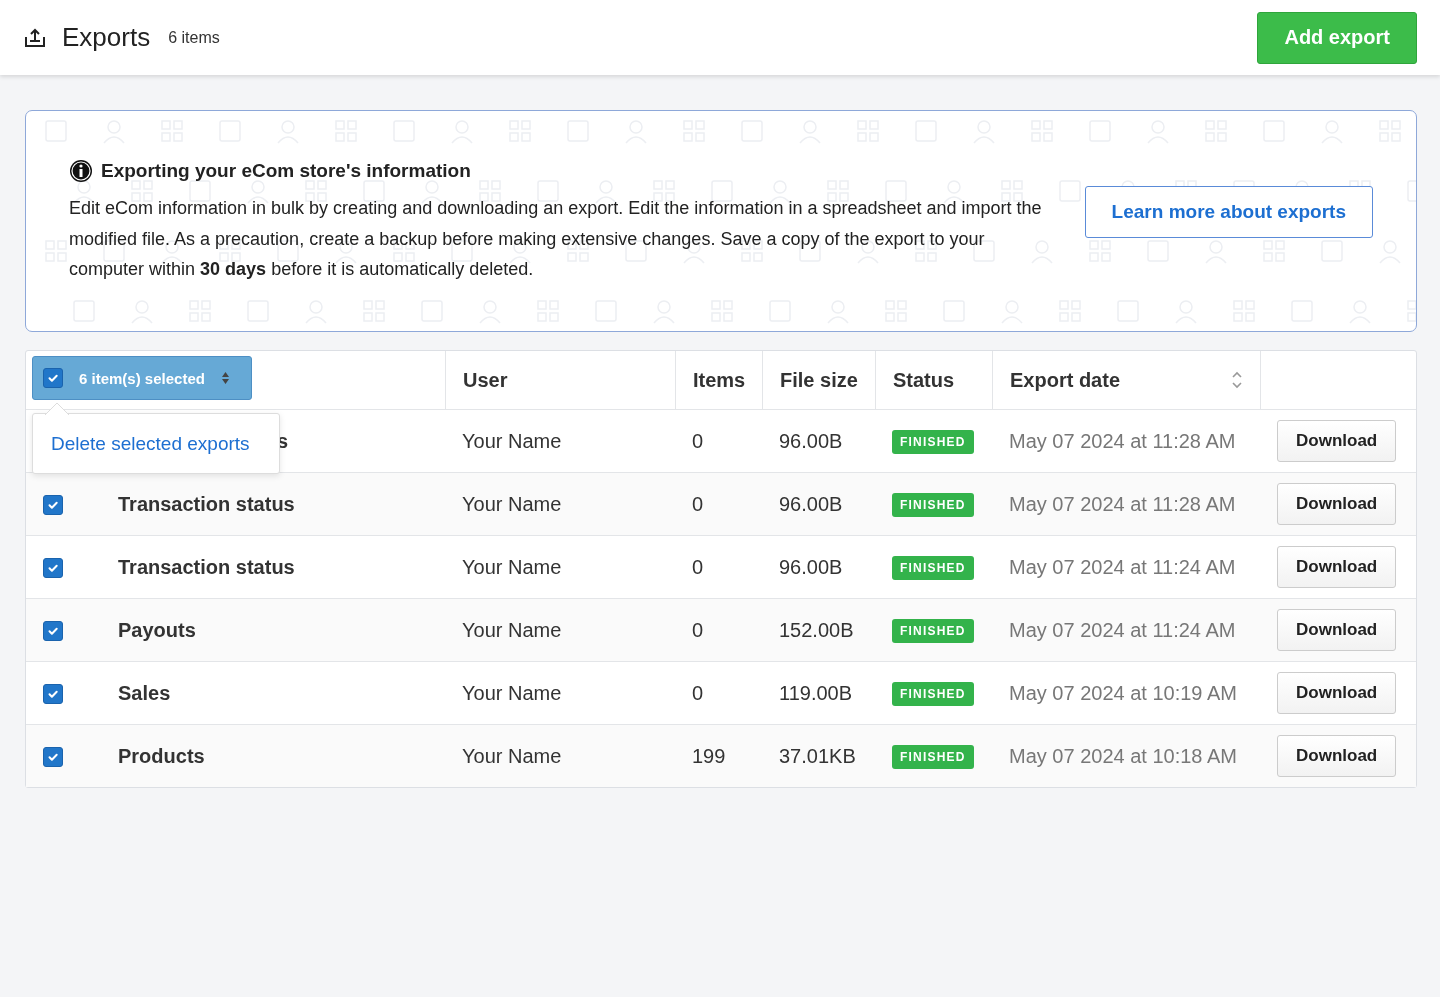 Image resolution: width=1440 pixels, height=997 pixels. Describe the element at coordinates (150, 443) in the screenshot. I see `menu-item: Delete selected exports` at that location.